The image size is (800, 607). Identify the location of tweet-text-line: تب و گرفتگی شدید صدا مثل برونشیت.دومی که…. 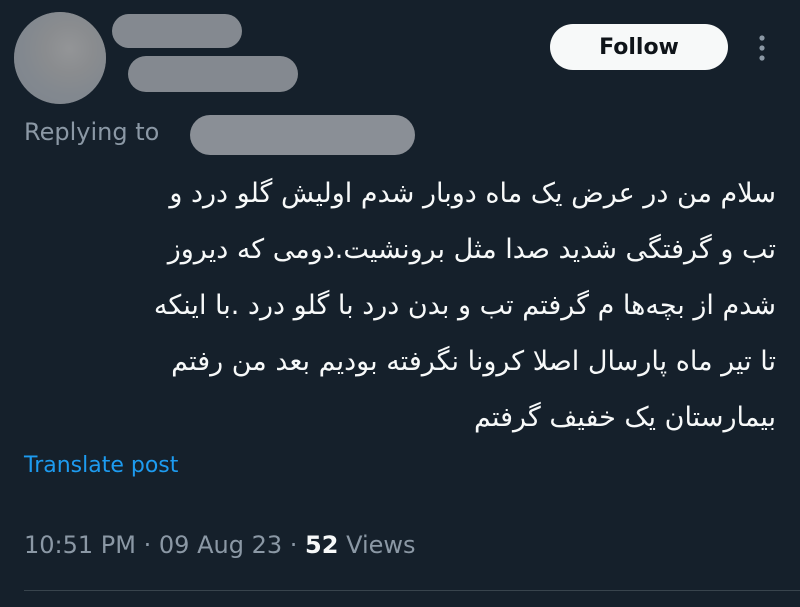
(471, 249).